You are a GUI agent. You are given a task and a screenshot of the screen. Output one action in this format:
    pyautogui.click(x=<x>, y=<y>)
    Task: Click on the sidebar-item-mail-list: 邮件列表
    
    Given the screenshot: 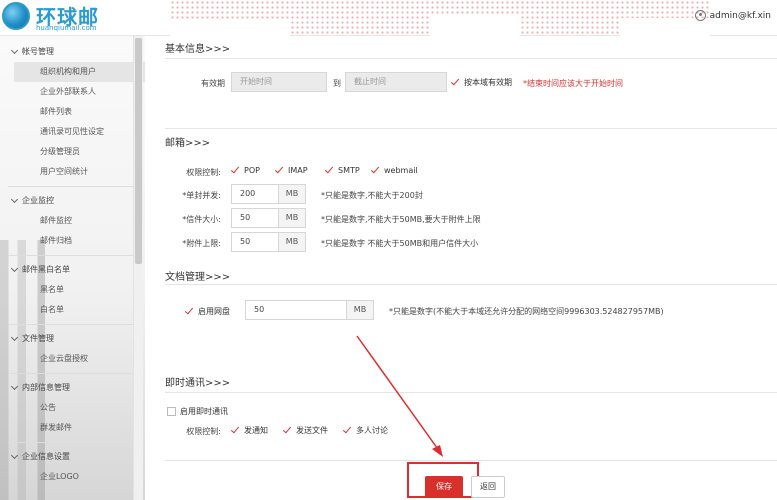 What is the action you would take?
    pyautogui.click(x=72, y=112)
    